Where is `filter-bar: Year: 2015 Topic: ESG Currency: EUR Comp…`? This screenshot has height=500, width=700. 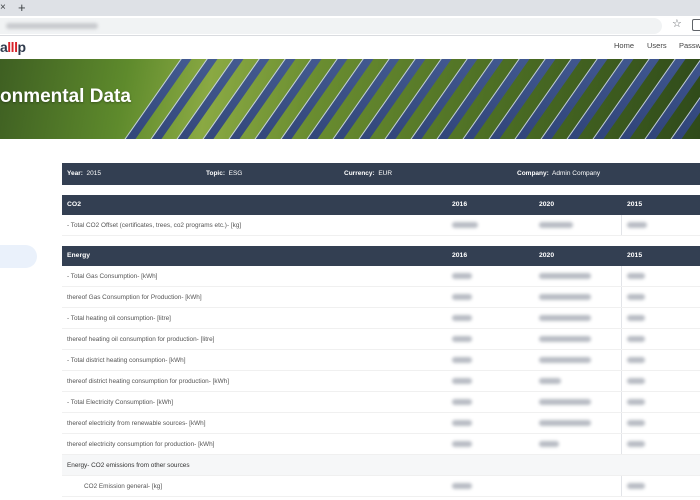 filter-bar: Year: 2015 Topic: ESG Currency: EUR Comp… is located at coordinates (381, 174).